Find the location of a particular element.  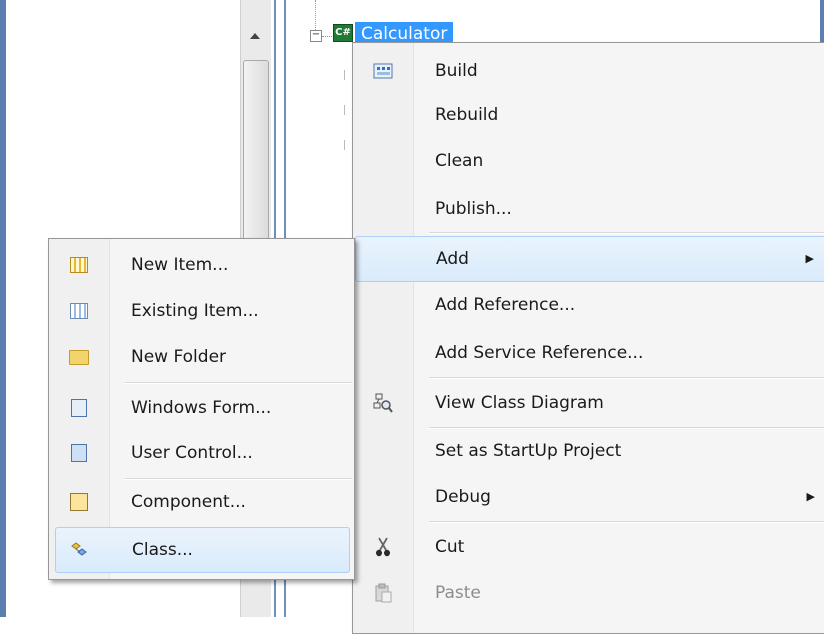

submenu-item-new-folder: New Folder is located at coordinates (201, 357).